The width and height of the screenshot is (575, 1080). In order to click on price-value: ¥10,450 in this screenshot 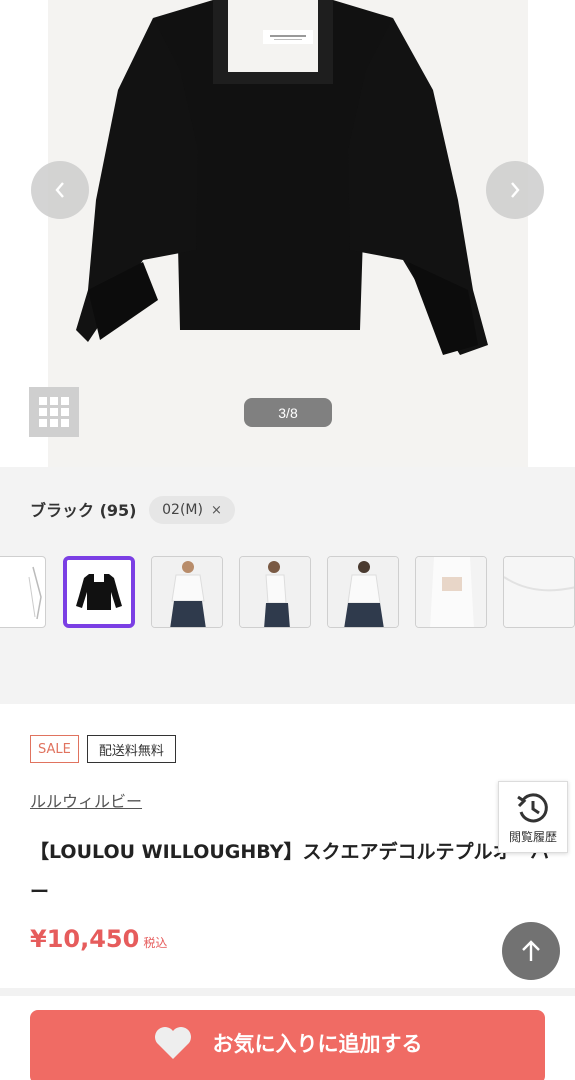, I will do `click(85, 939)`.